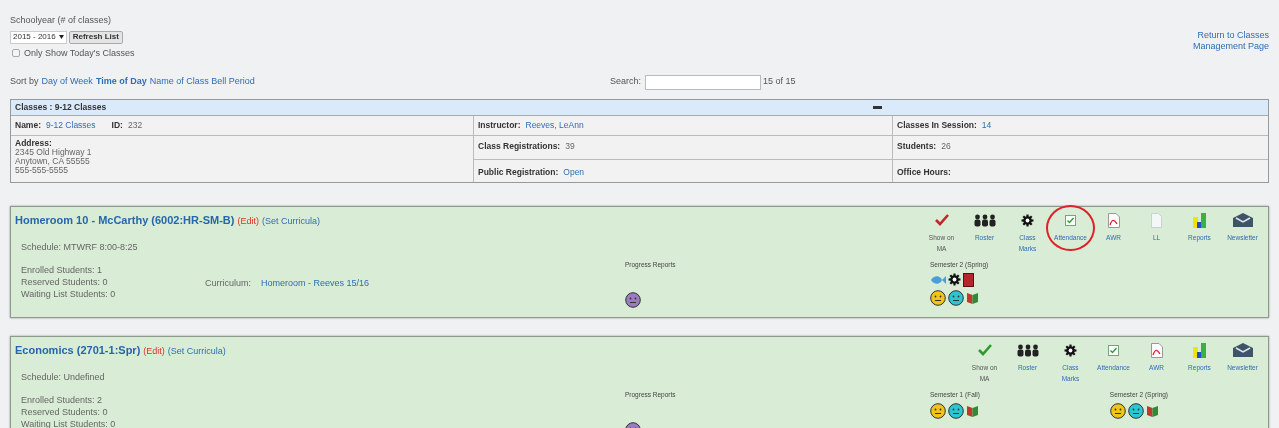  I want to click on today-only-label: Only Show Today's Classes, so click(79, 53).